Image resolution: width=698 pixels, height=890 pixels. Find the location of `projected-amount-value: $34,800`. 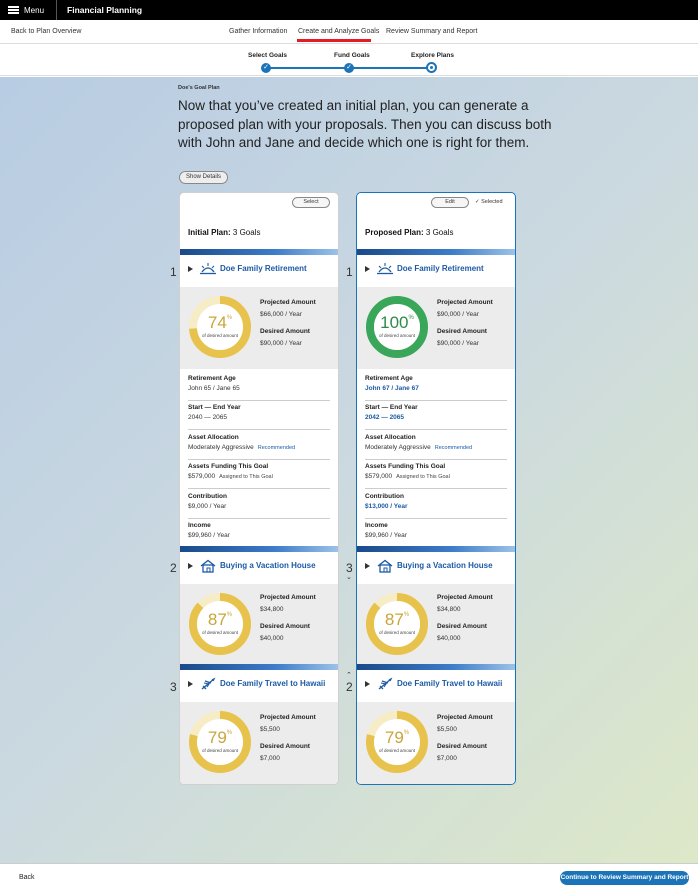

projected-amount-value: $34,800 is located at coordinates (449, 609).